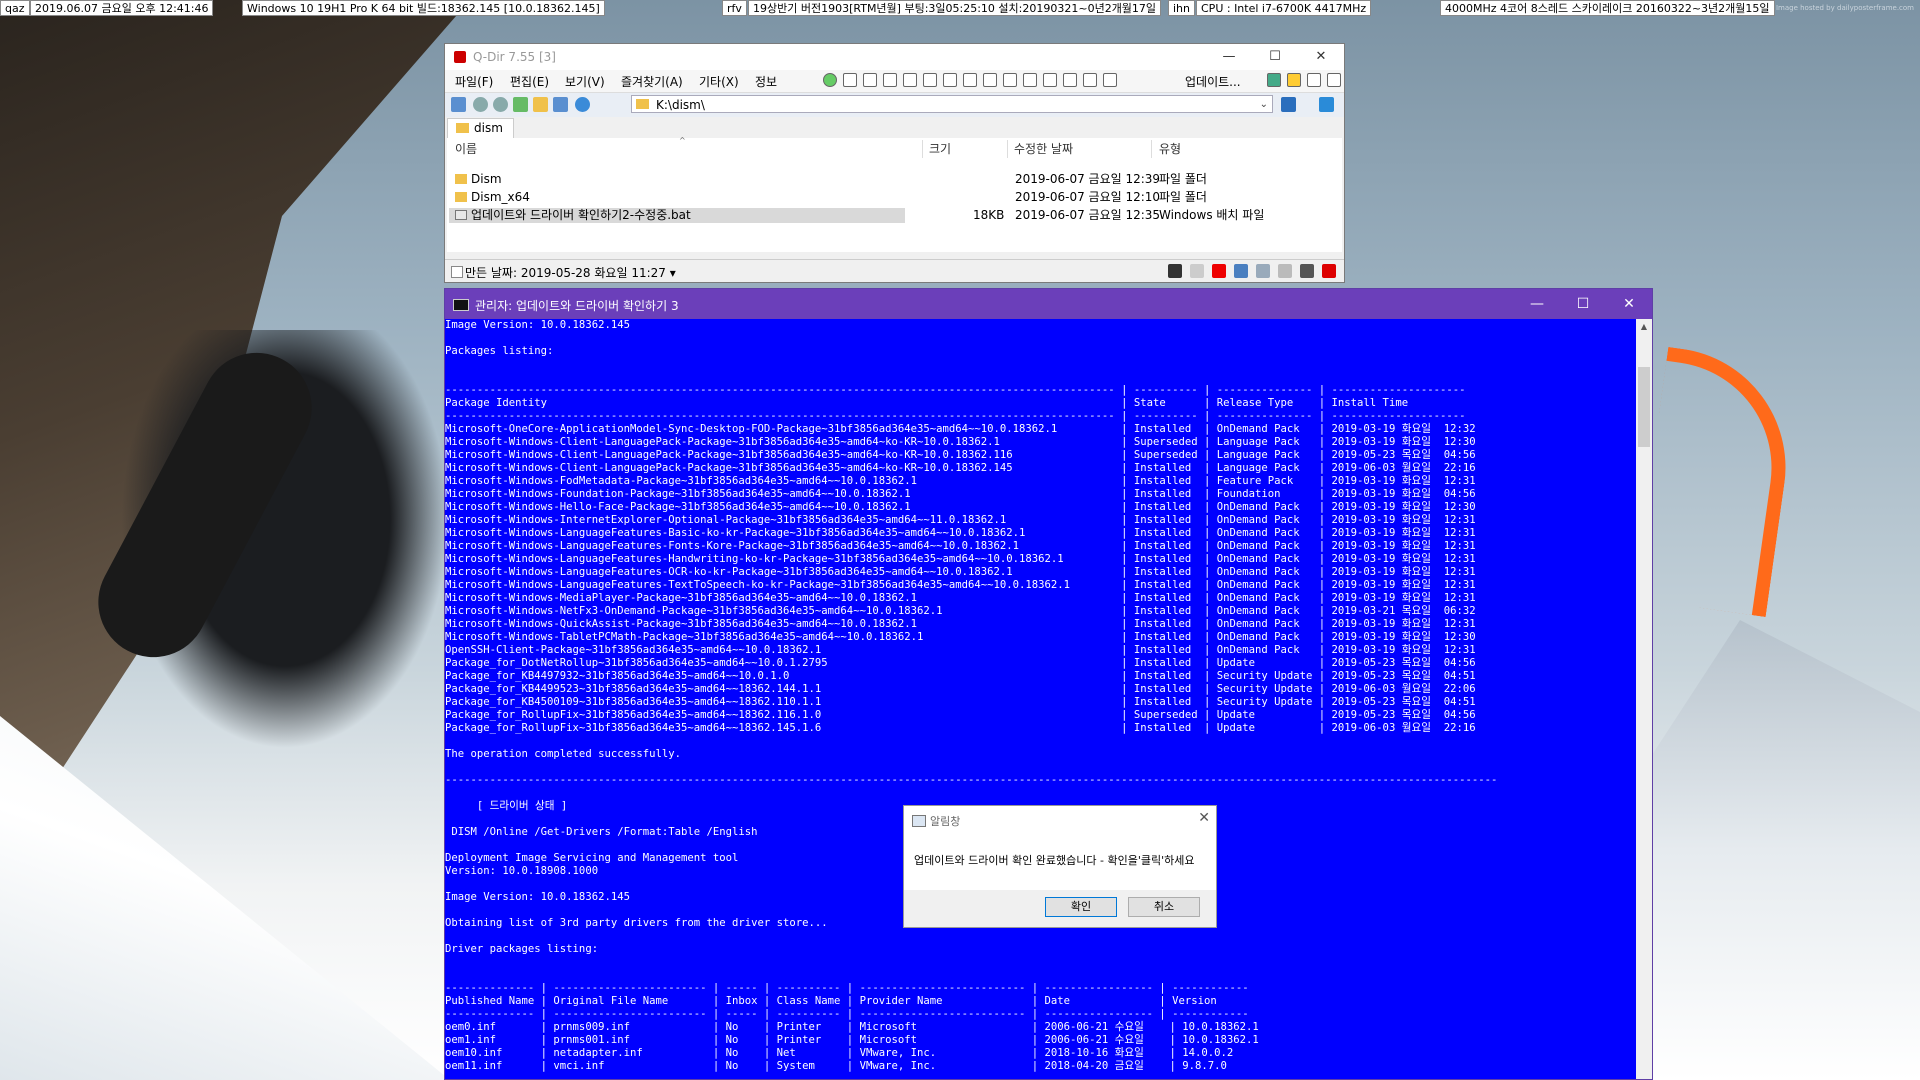  What do you see at coordinates (457, 272) in the screenshot?
I see `status-checkbox` at bounding box center [457, 272].